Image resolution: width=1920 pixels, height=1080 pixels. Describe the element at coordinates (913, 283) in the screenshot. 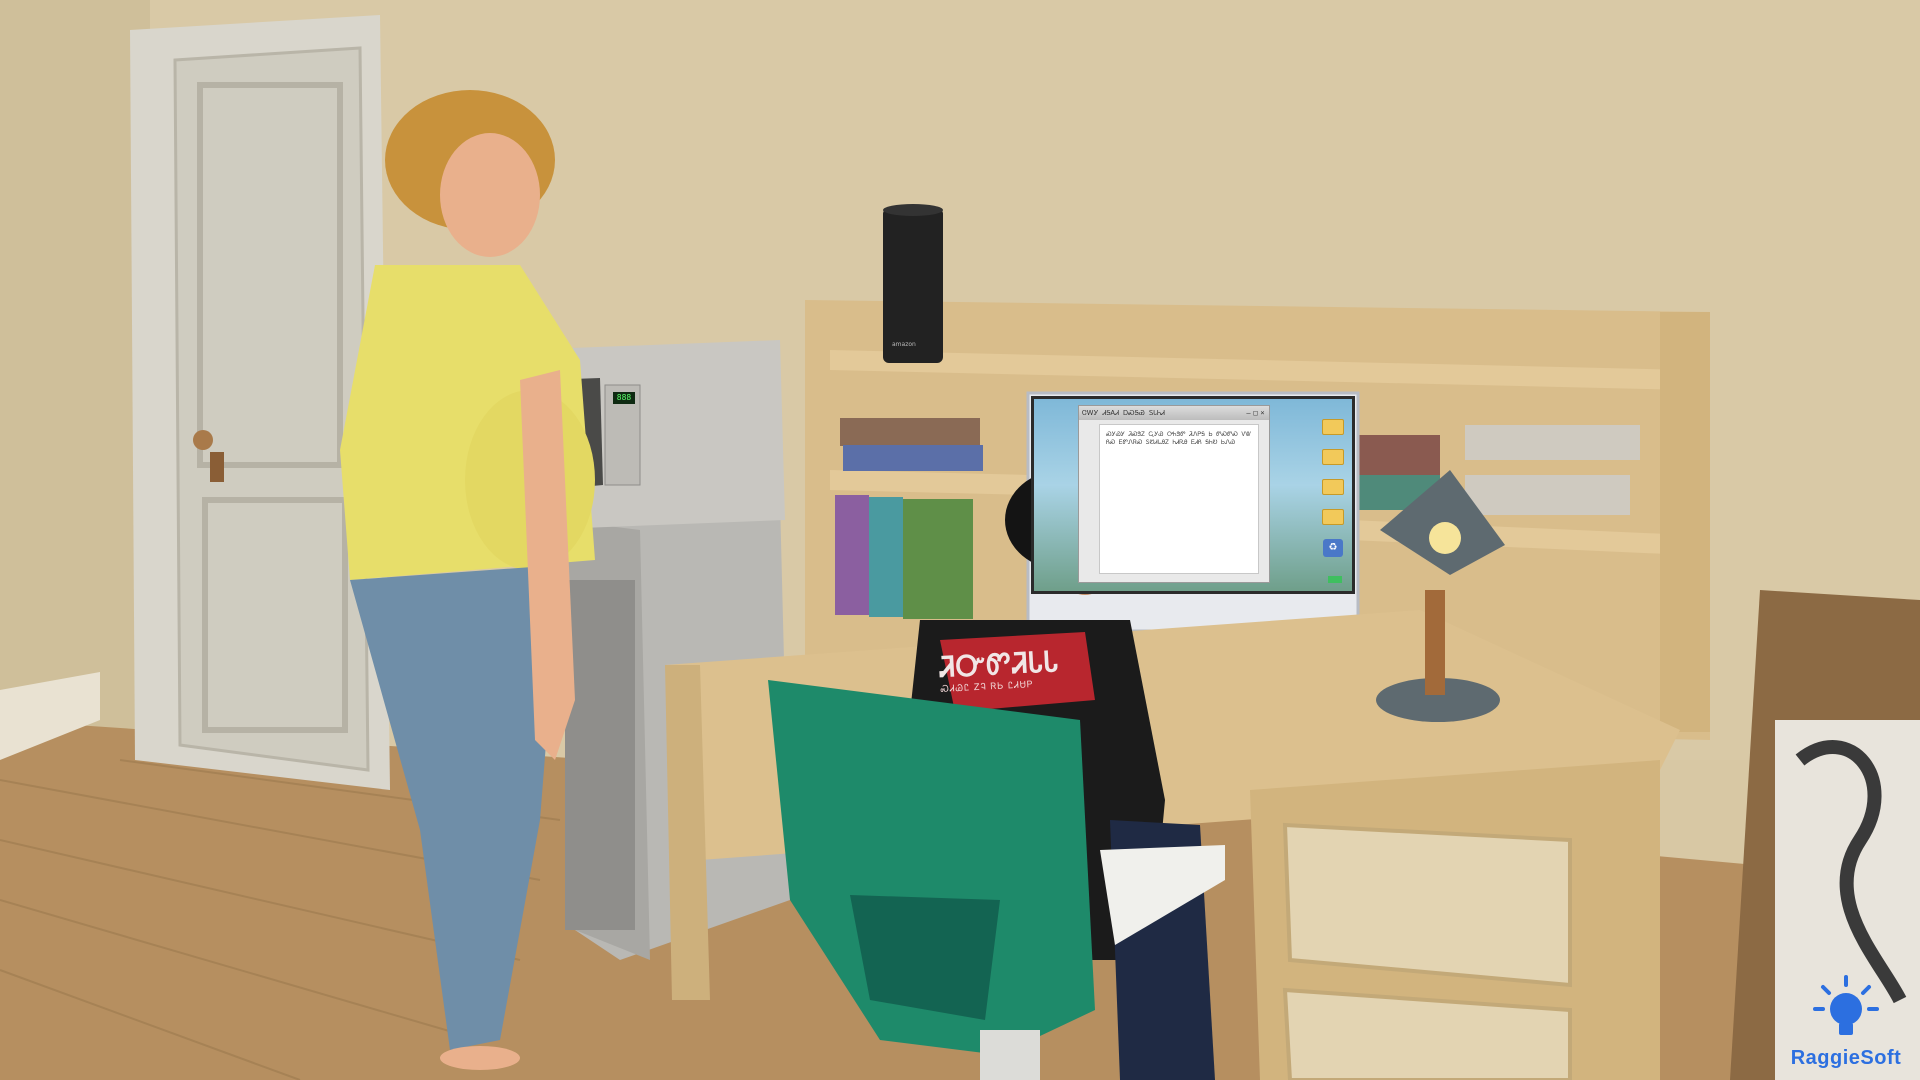

I see `smart-speaker` at that location.